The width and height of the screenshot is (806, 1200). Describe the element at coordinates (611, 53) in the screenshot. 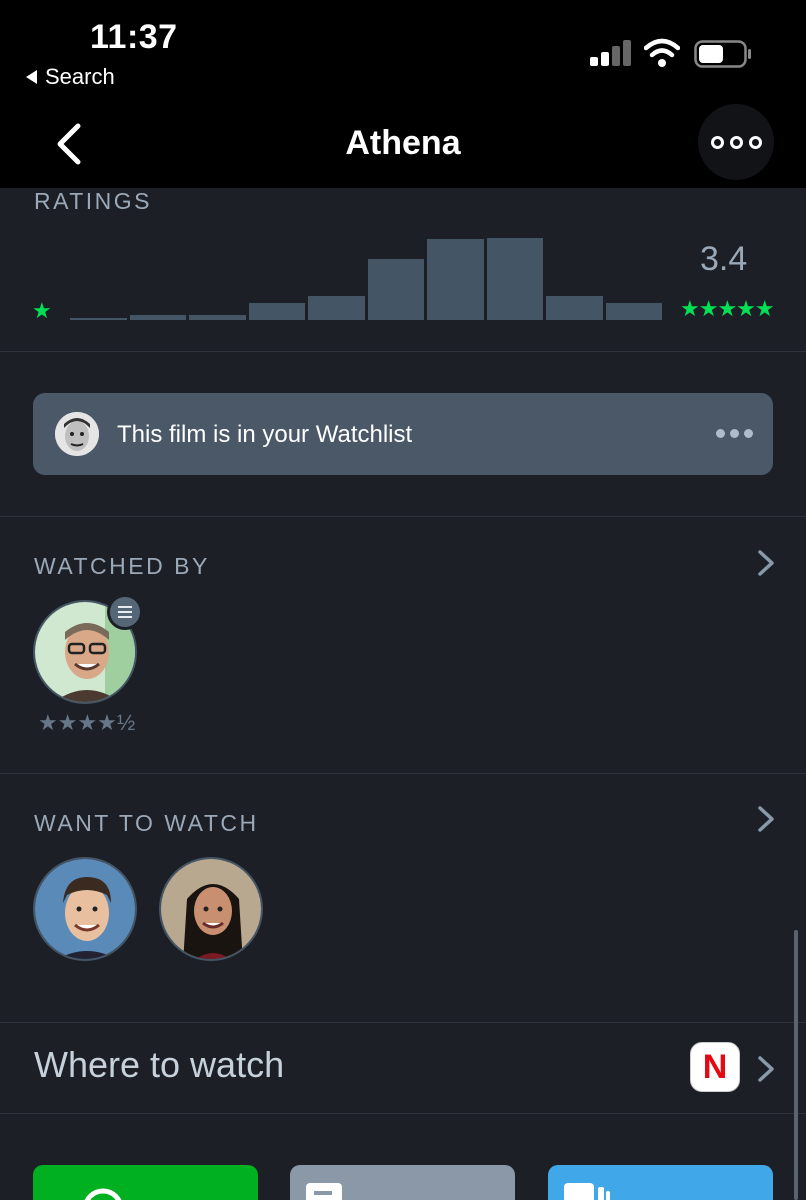

I see `cell-signal-icon` at that location.